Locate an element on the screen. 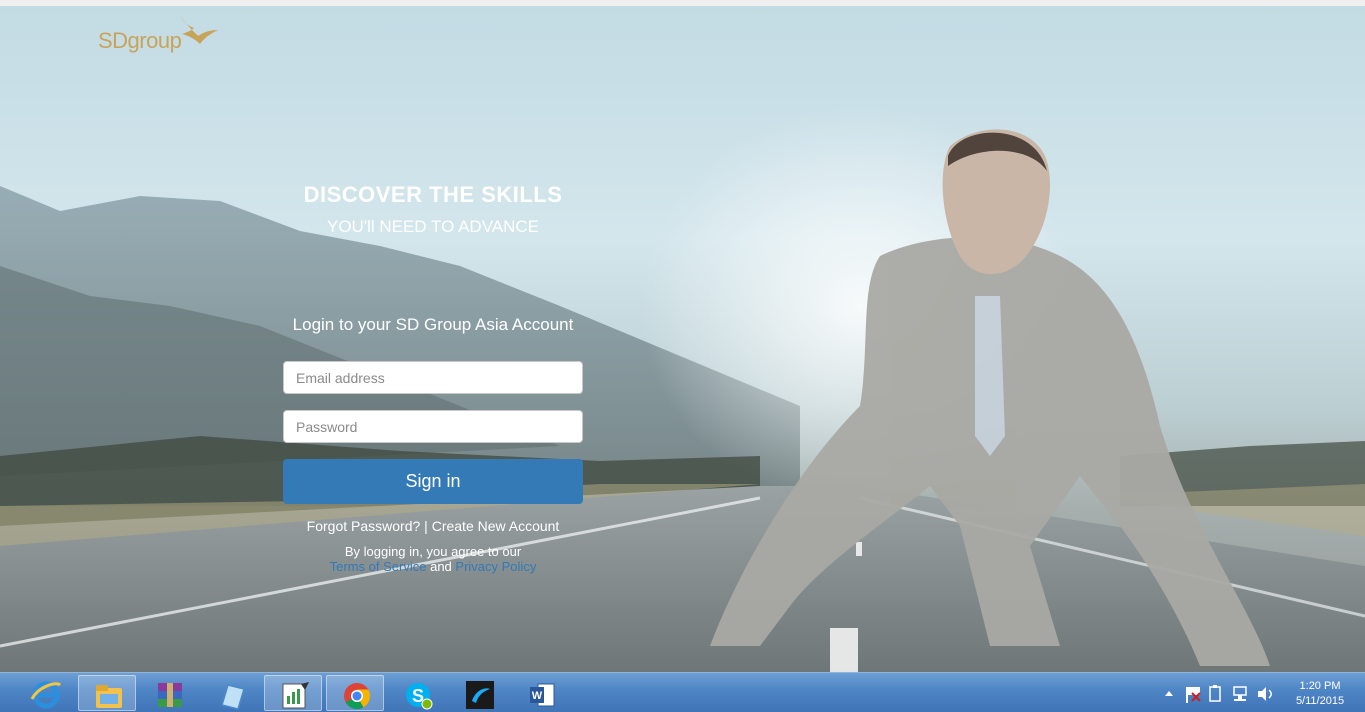 The height and width of the screenshot is (712, 1365). power-icon is located at coordinates (1215, 693).